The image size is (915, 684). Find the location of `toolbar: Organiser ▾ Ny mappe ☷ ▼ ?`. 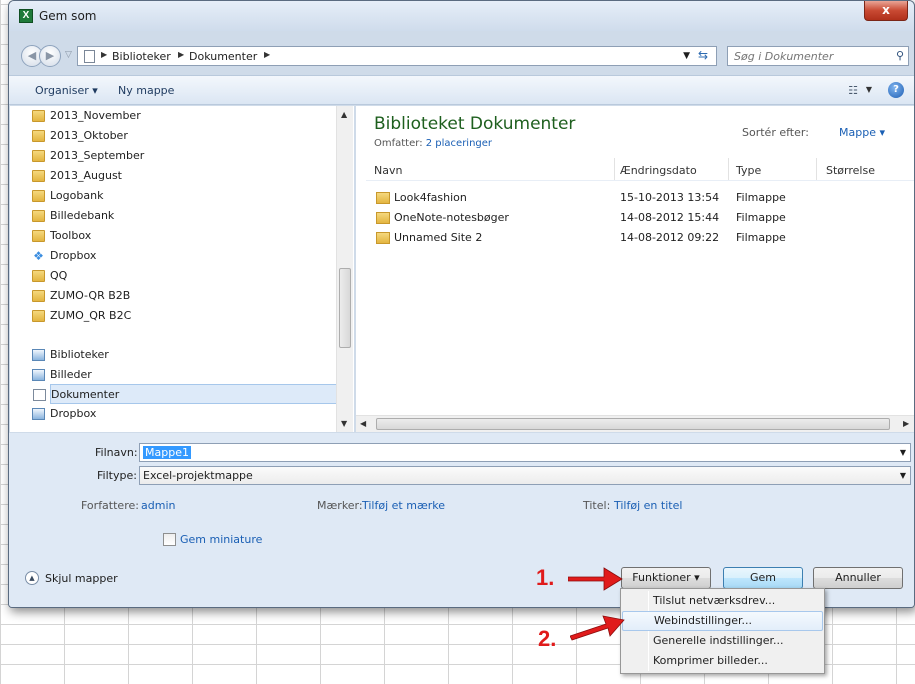

toolbar: Organiser ▾ Ny mappe ☷ ▼ ? is located at coordinates (461, 90).